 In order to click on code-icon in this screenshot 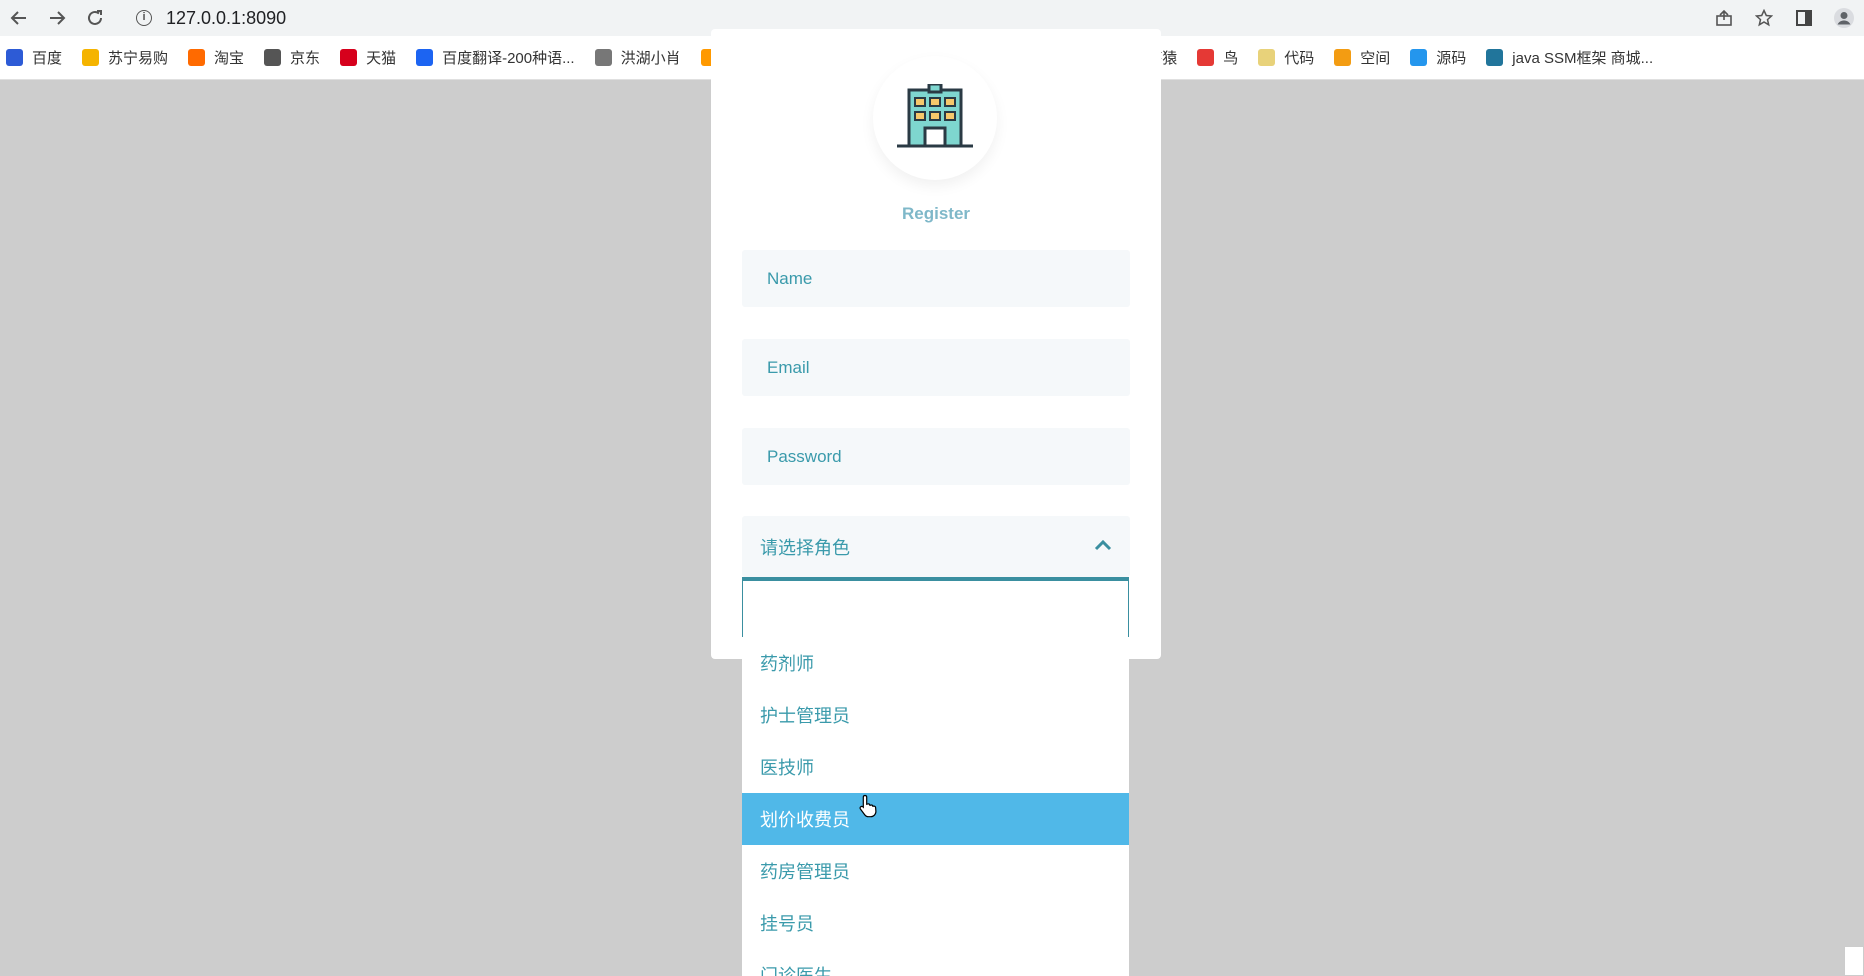, I will do `click(1267, 57)`.